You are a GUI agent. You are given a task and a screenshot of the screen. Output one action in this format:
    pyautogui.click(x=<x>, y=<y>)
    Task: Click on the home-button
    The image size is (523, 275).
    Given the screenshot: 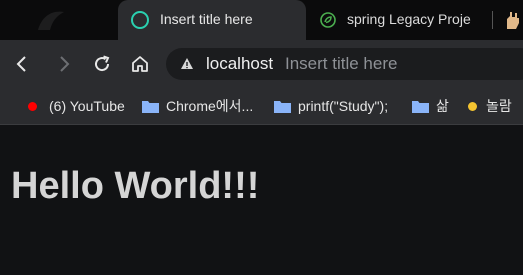 What is the action you would take?
    pyautogui.click(x=140, y=64)
    